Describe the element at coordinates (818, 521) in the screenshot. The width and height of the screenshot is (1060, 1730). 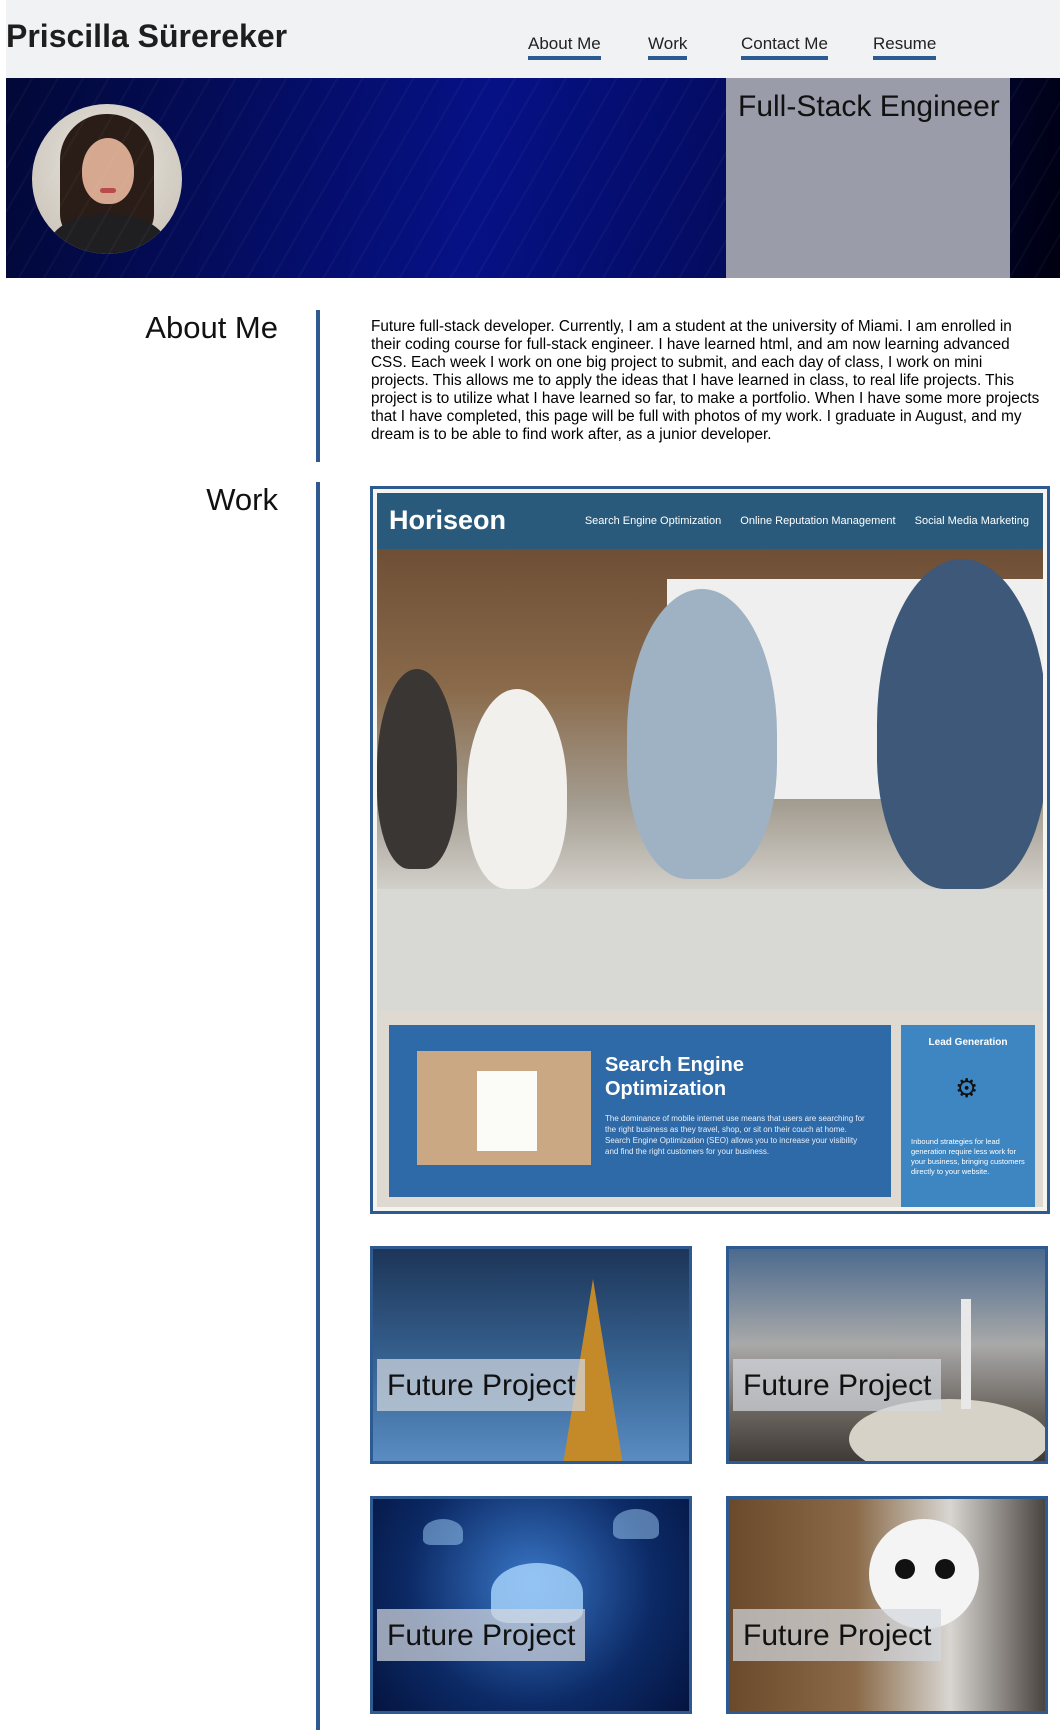
I see `horiseon-nav-item: Online Reputation Management` at that location.